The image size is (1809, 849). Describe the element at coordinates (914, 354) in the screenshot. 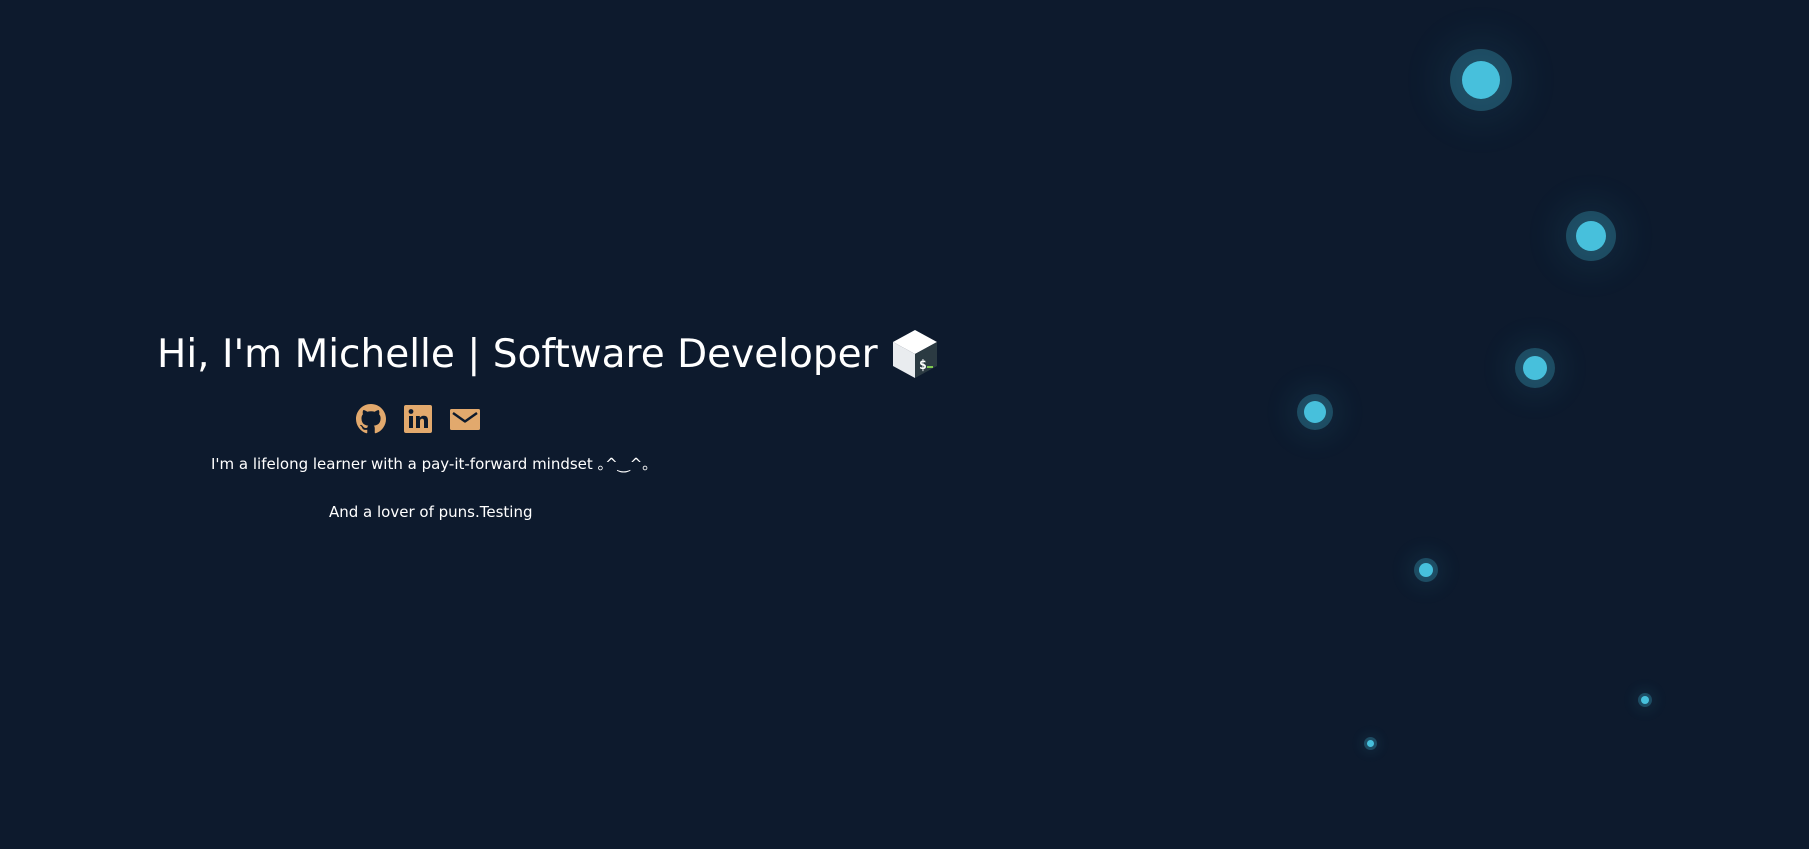

I see `bash-terminal-icon: $` at that location.